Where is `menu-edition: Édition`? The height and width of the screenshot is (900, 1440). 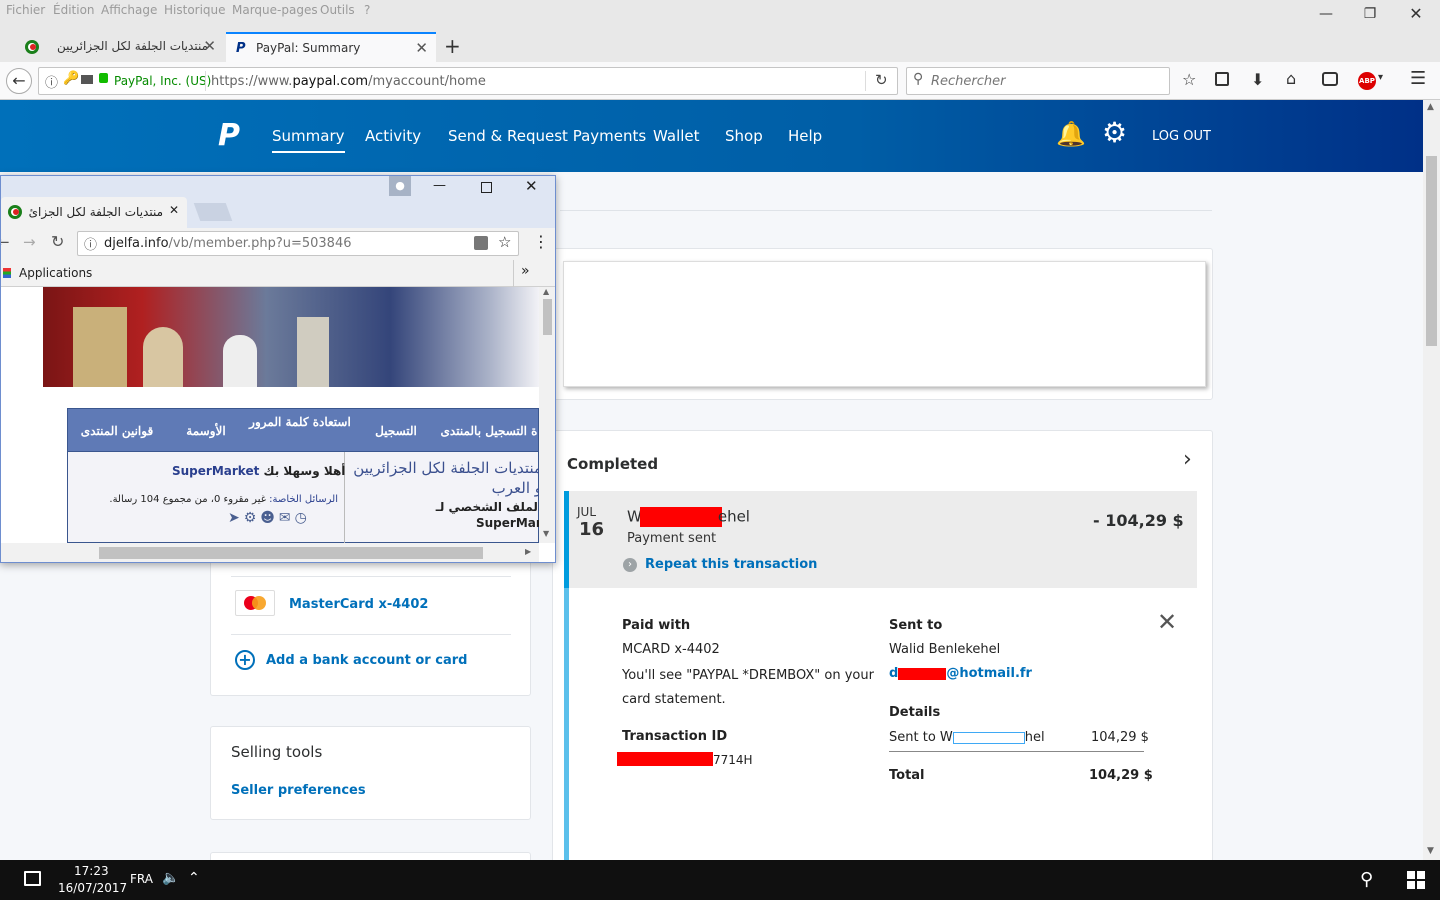 menu-edition: Édition is located at coordinates (74, 10).